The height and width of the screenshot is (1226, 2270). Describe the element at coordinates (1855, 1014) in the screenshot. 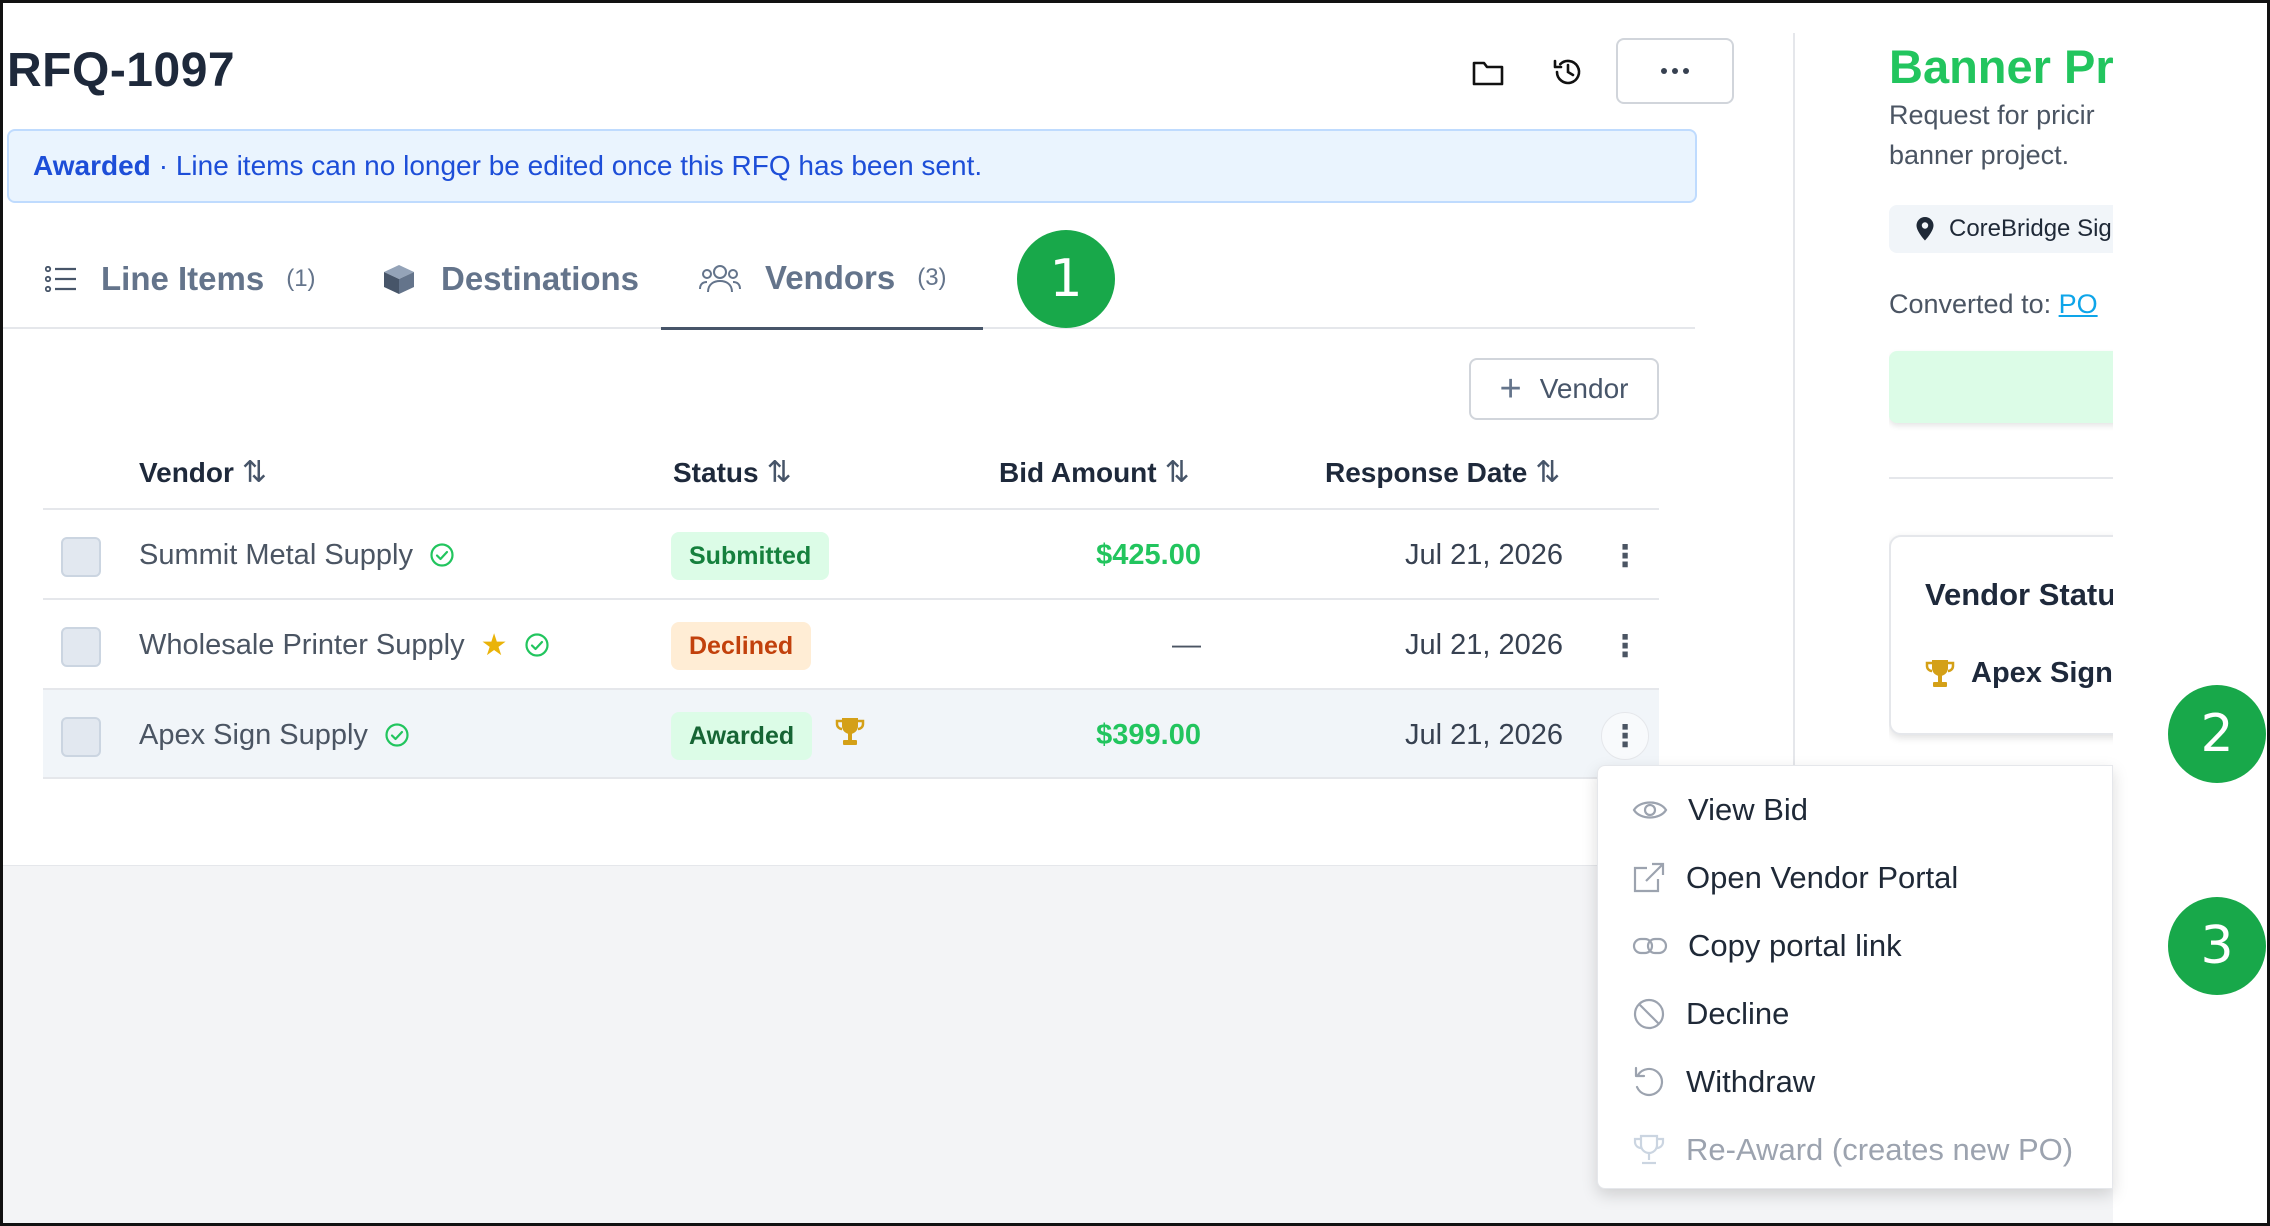

I see `menu-item-decline: Decline` at that location.